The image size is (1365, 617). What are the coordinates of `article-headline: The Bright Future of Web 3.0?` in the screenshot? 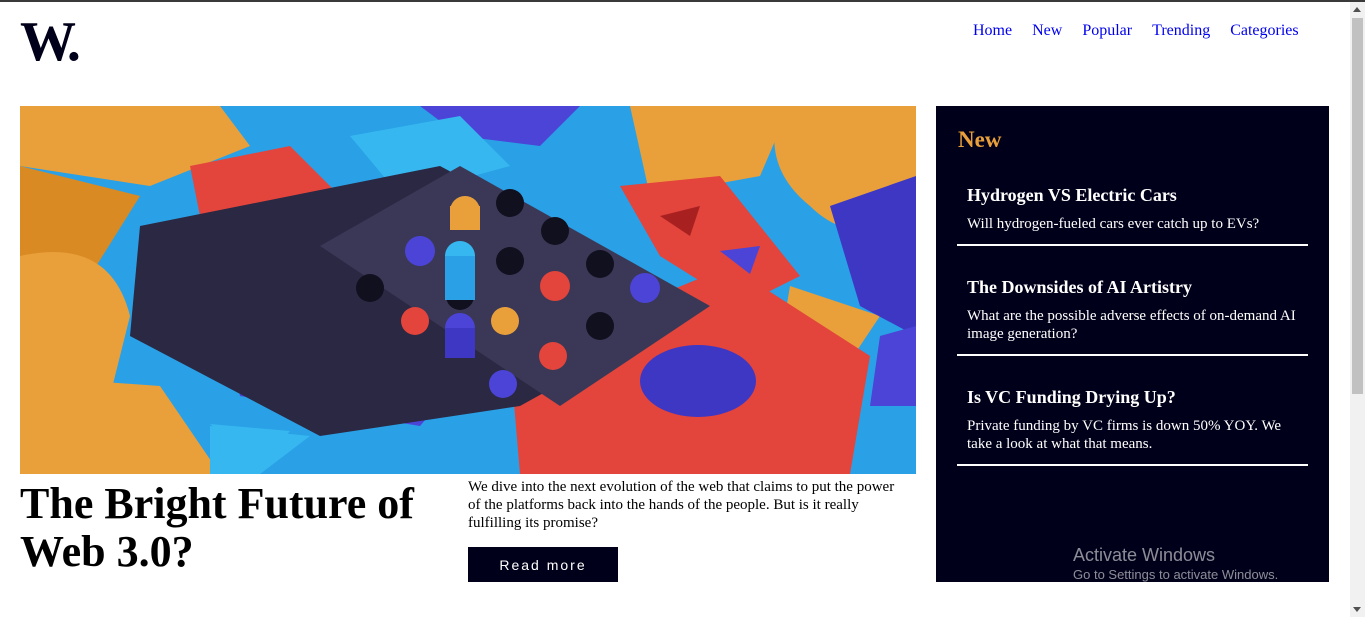 It's located at (217, 527).